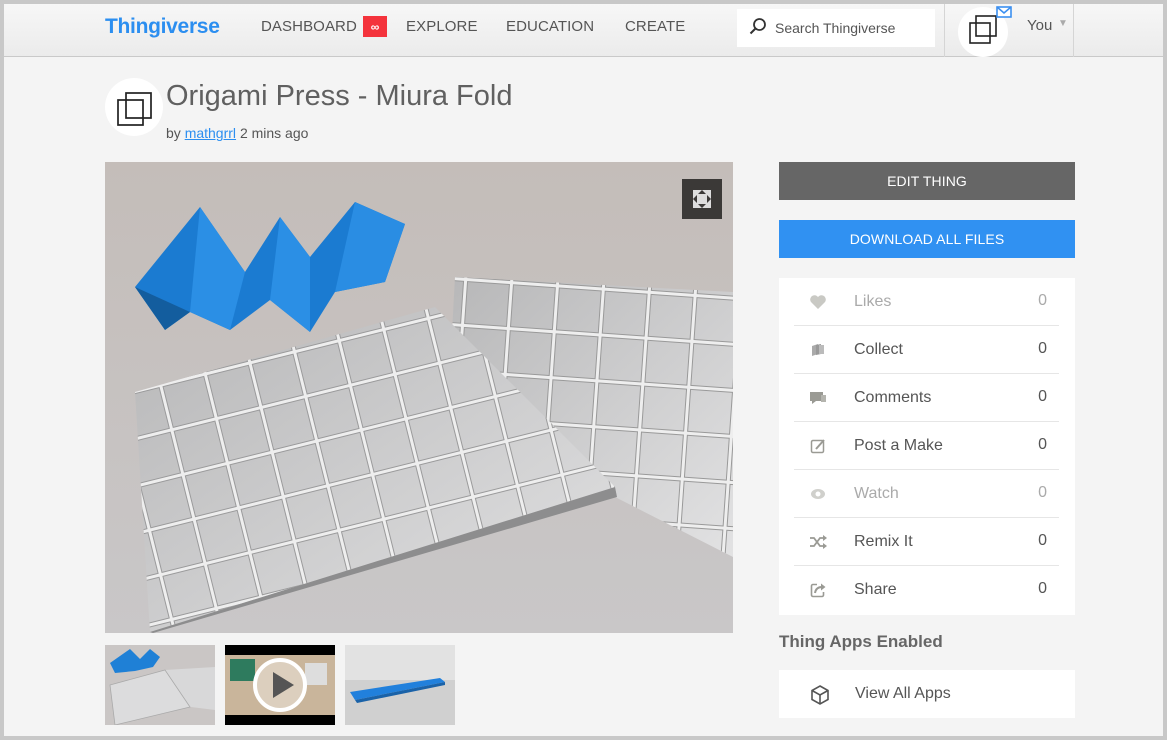 This screenshot has width=1167, height=740. I want to click on nav-explore: EXPLORE, so click(442, 26).